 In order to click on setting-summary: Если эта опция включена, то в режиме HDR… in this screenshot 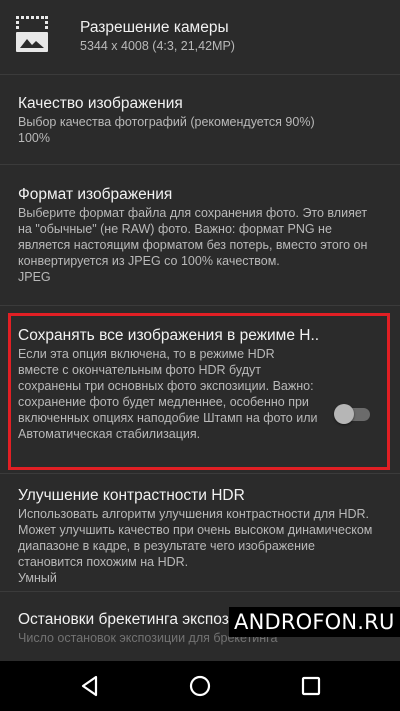, I will do `click(168, 394)`.